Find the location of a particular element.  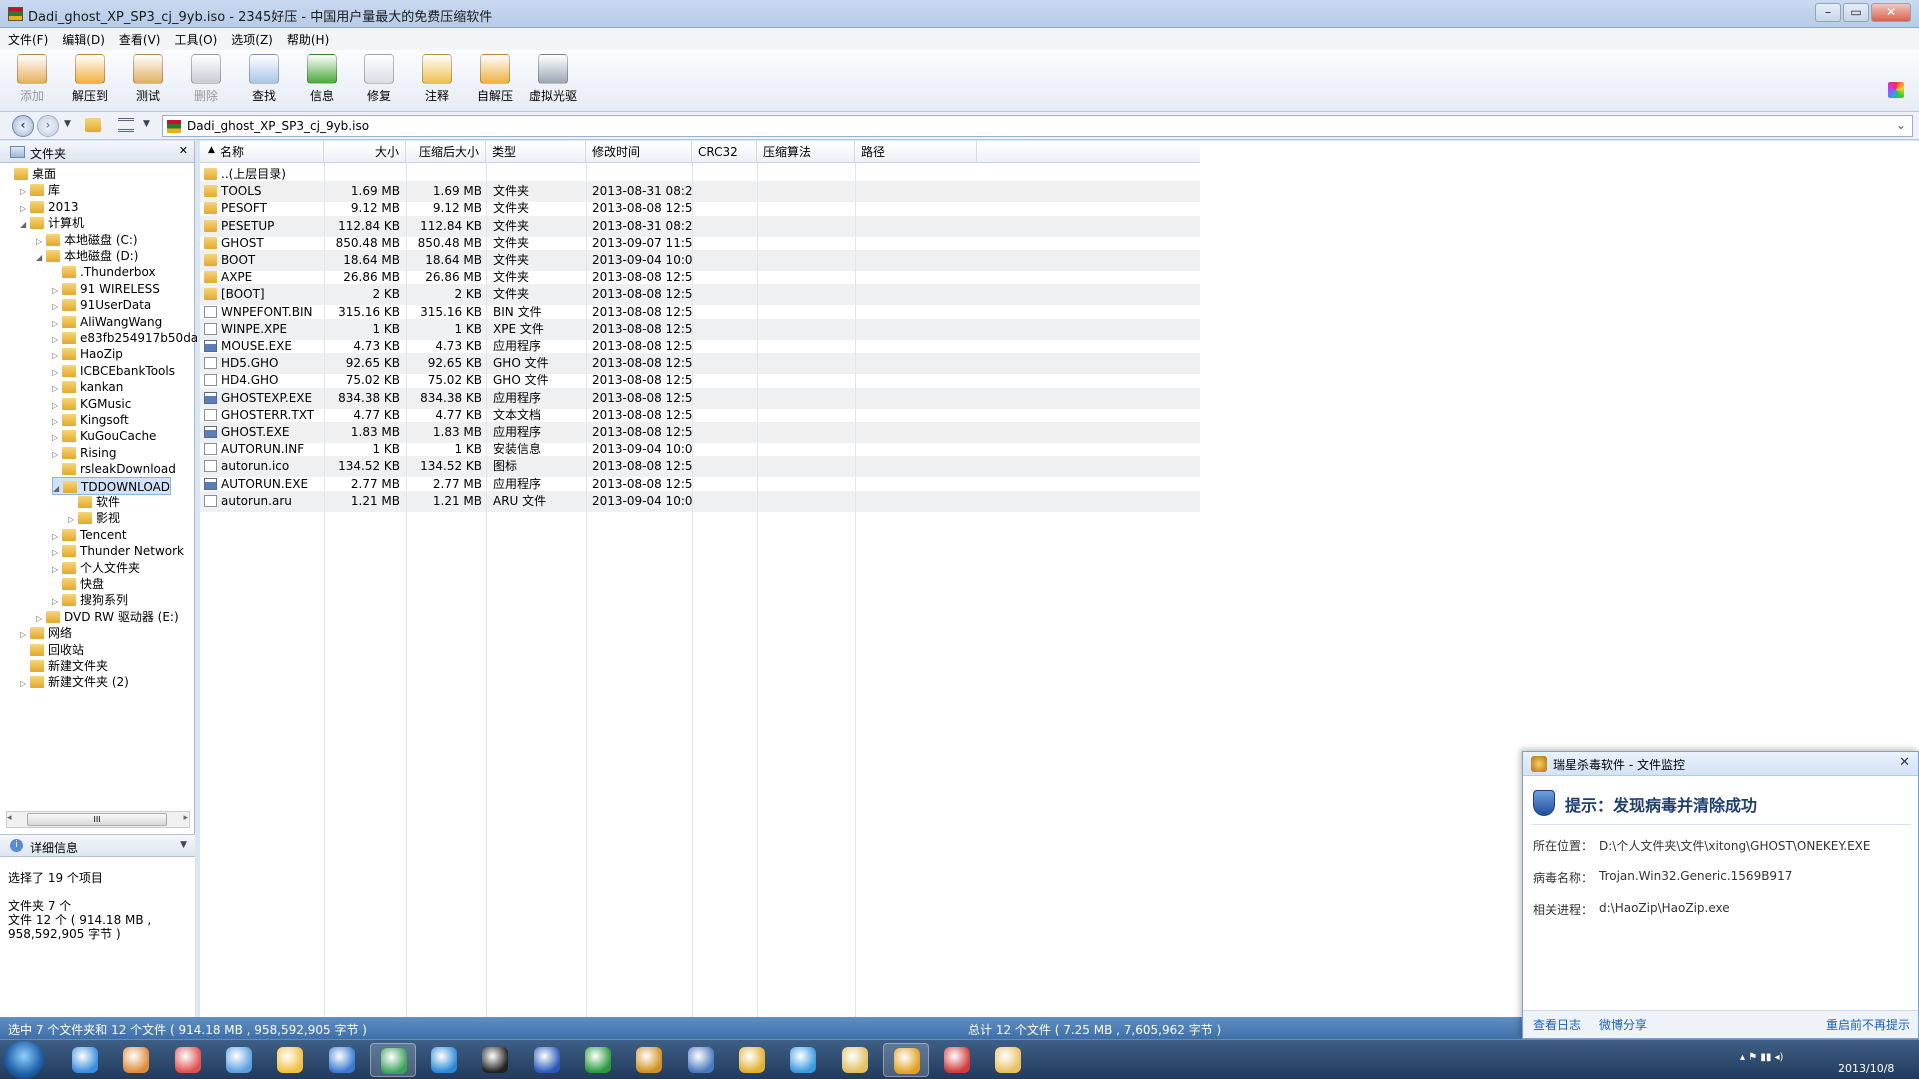

tree-node: ▷ Kingsoft is located at coordinates (90, 420).